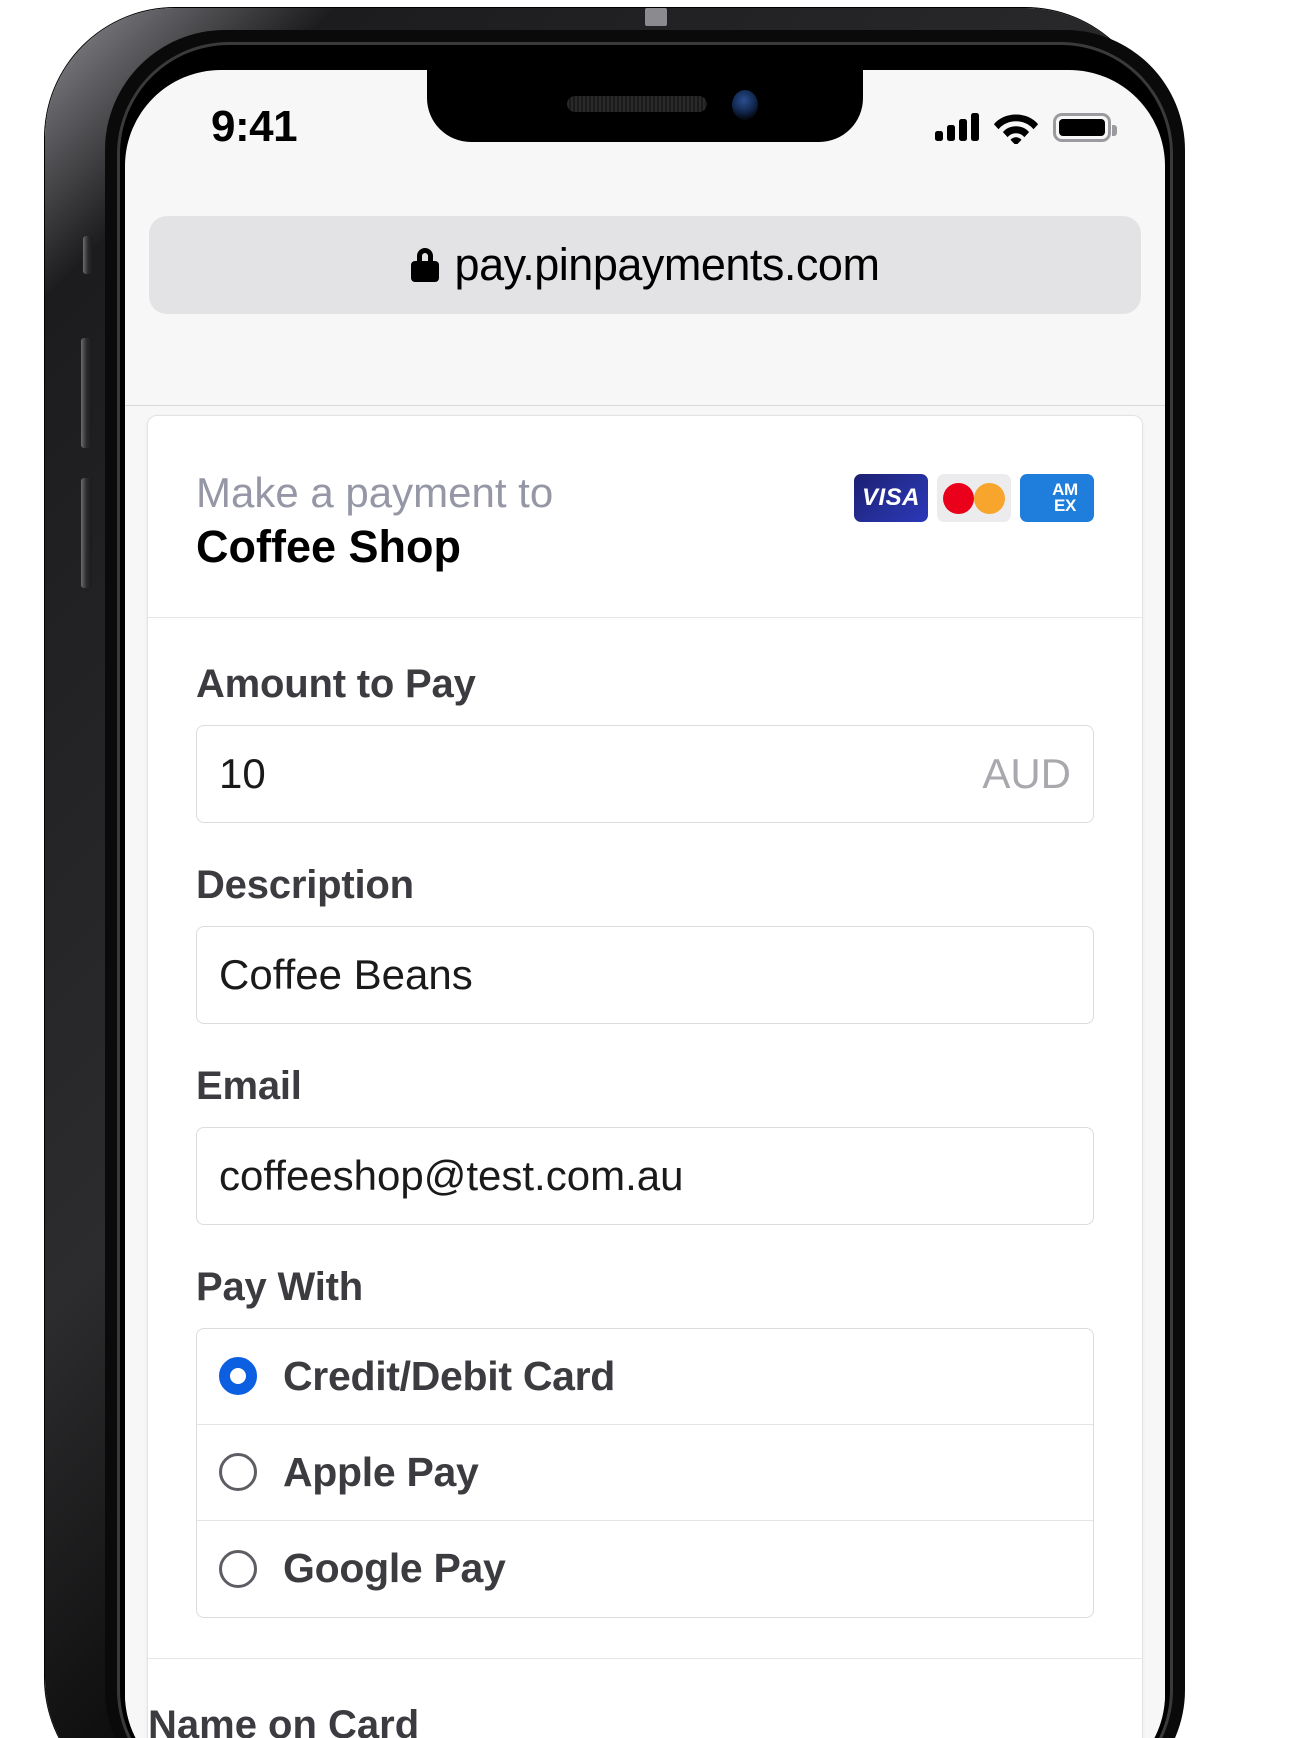  What do you see at coordinates (254, 126) in the screenshot?
I see `status-bar-time: 9:41` at bounding box center [254, 126].